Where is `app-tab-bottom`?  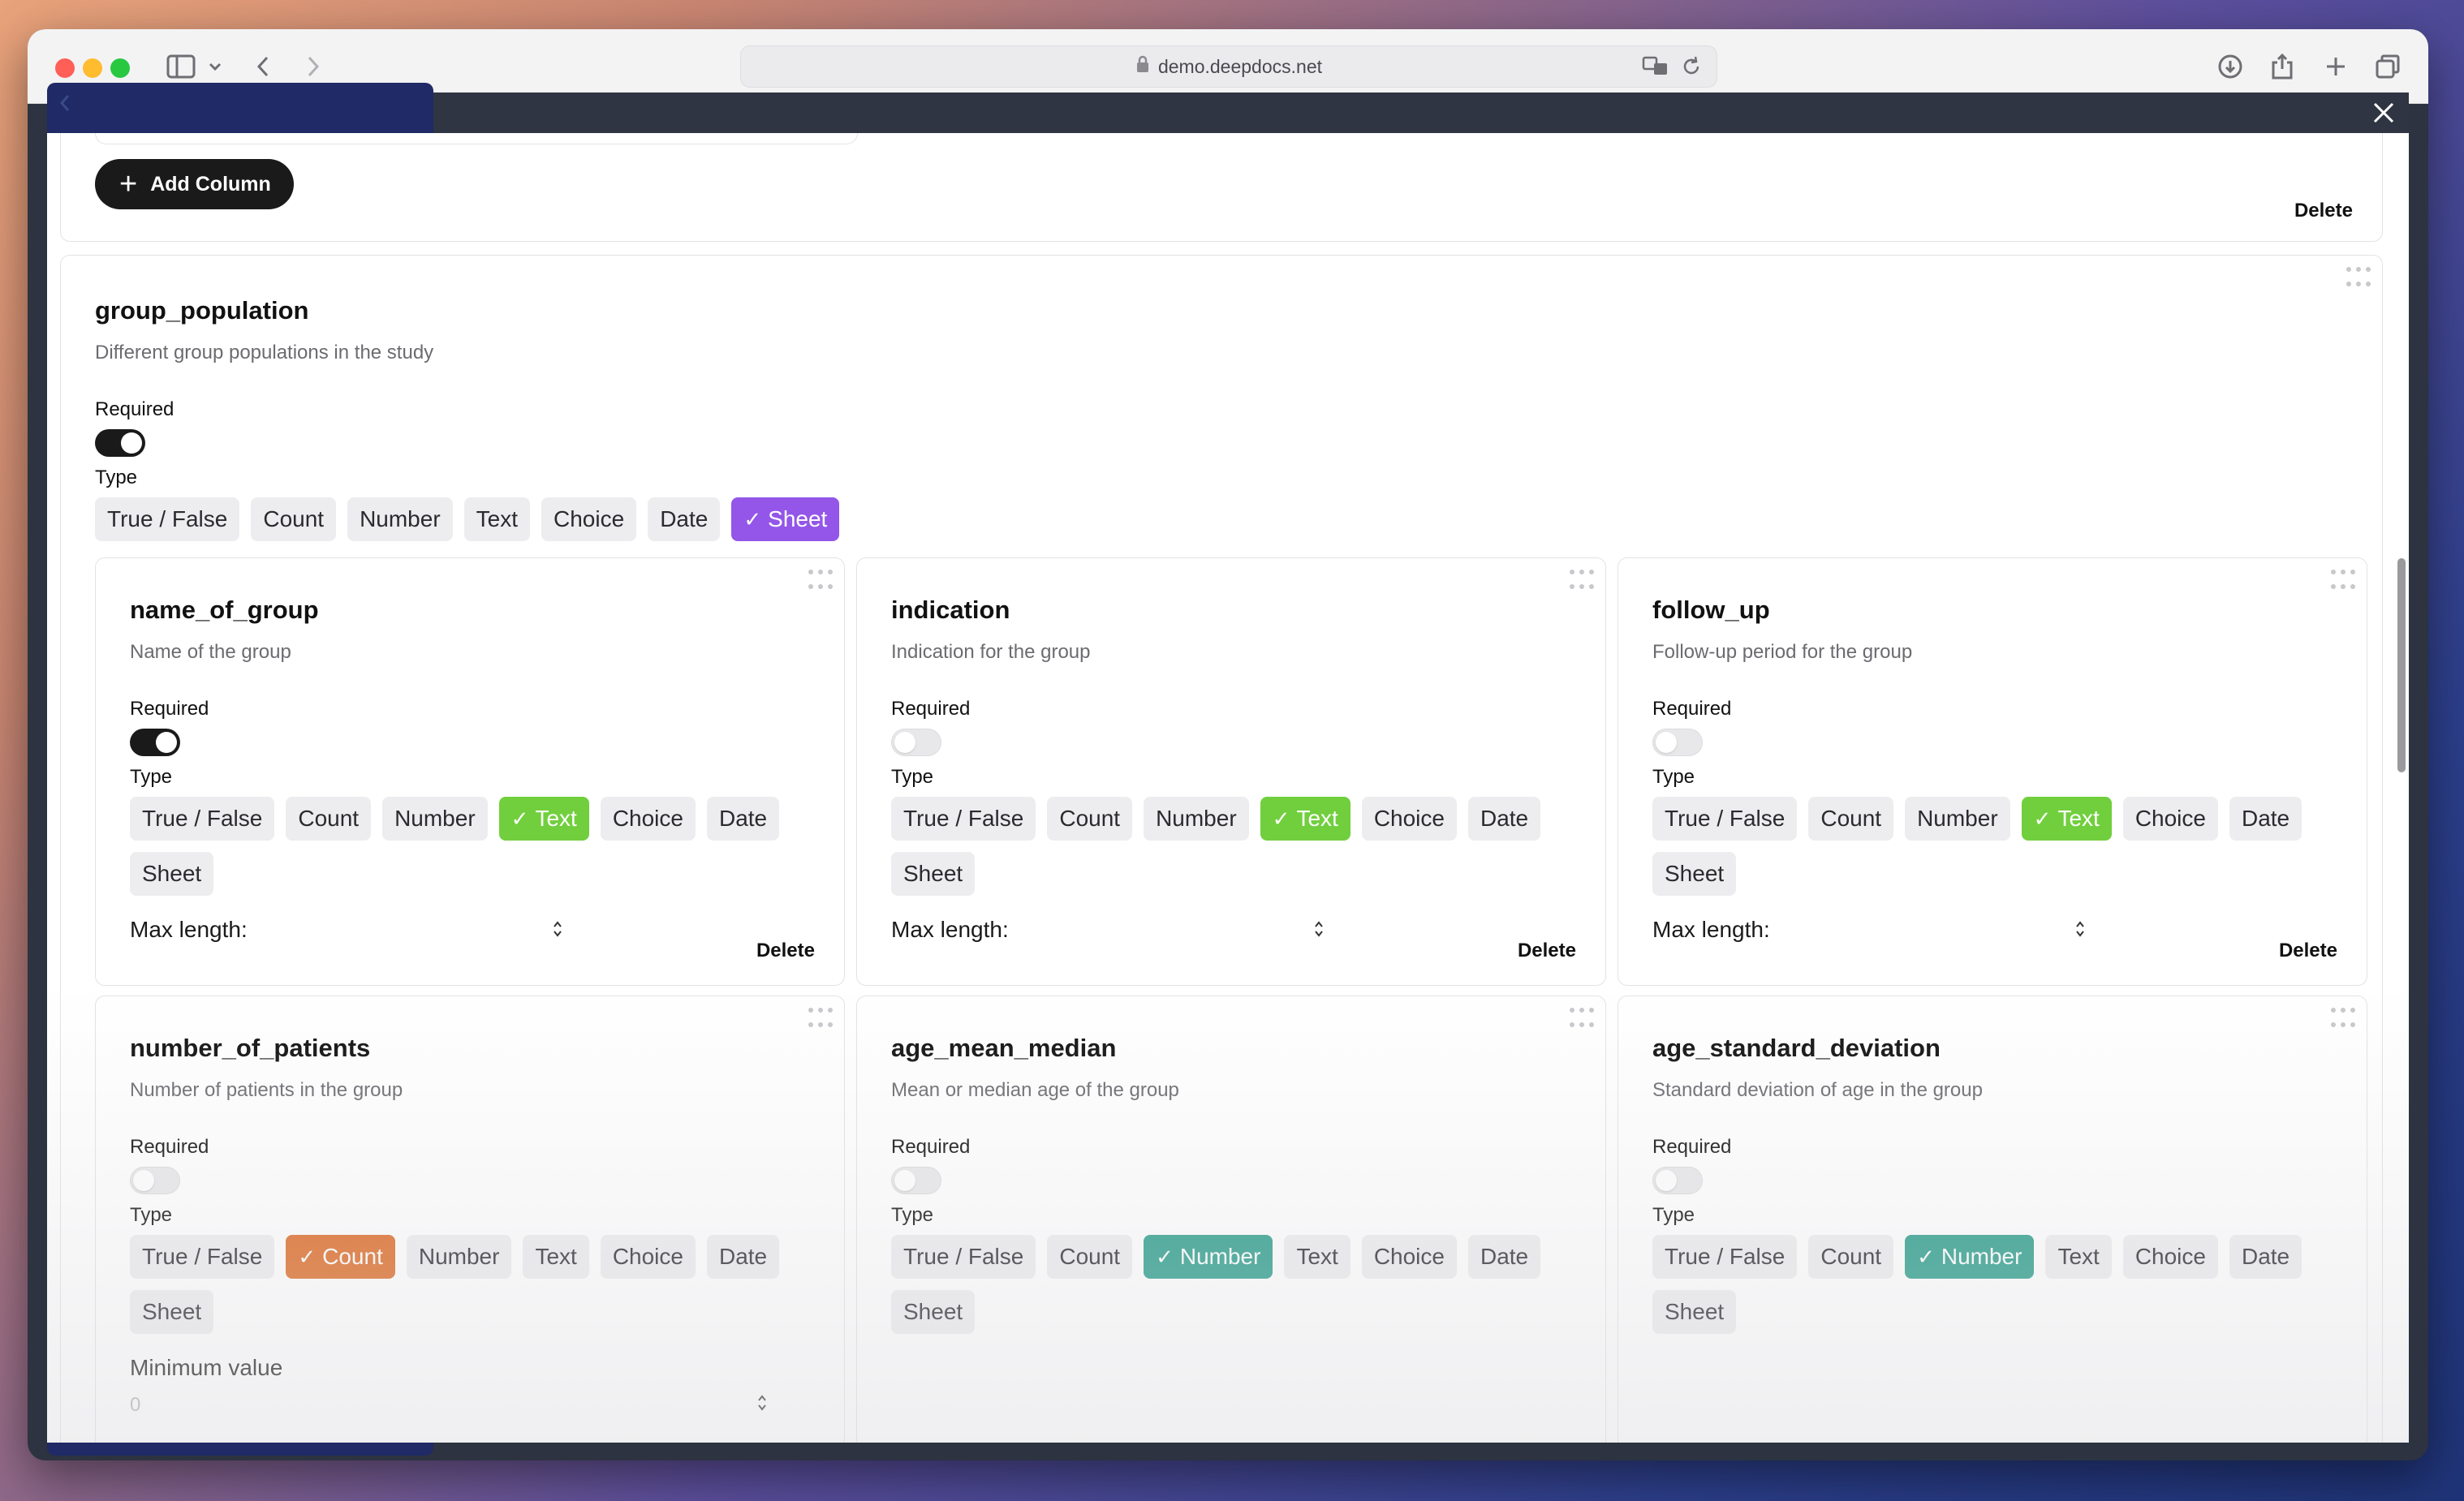
app-tab-bottom is located at coordinates (240, 1449).